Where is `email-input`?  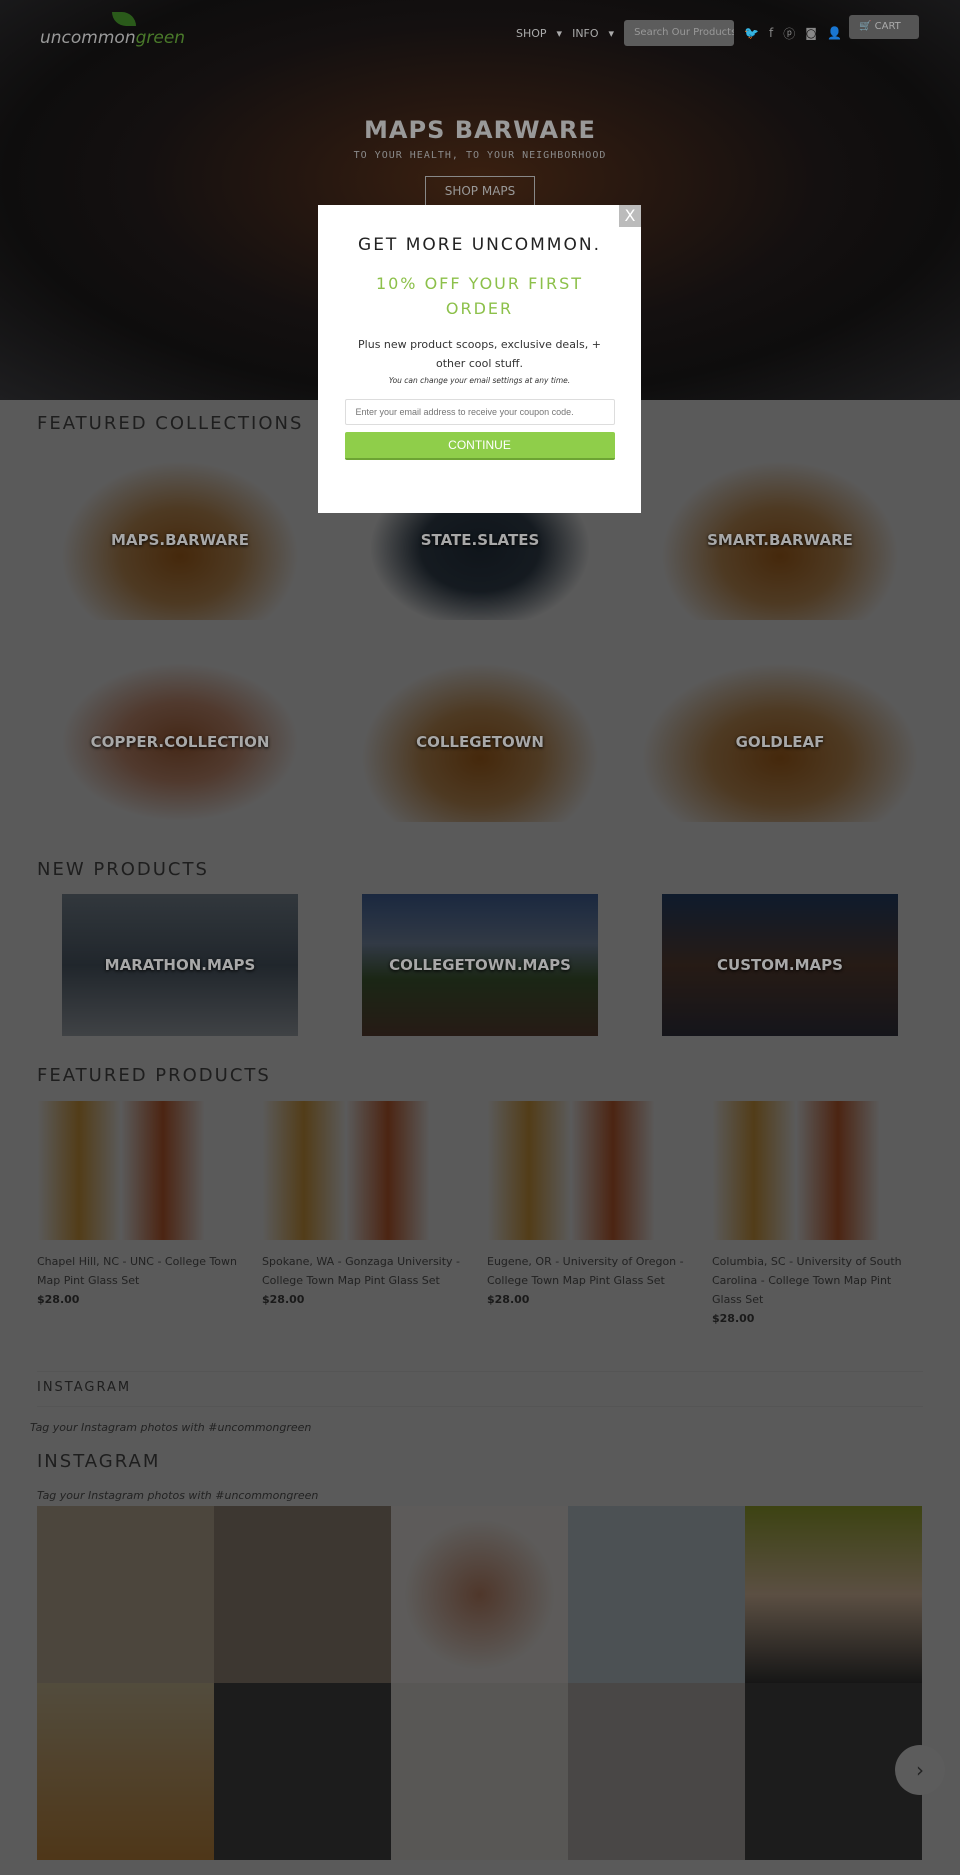
email-input is located at coordinates (479, 412).